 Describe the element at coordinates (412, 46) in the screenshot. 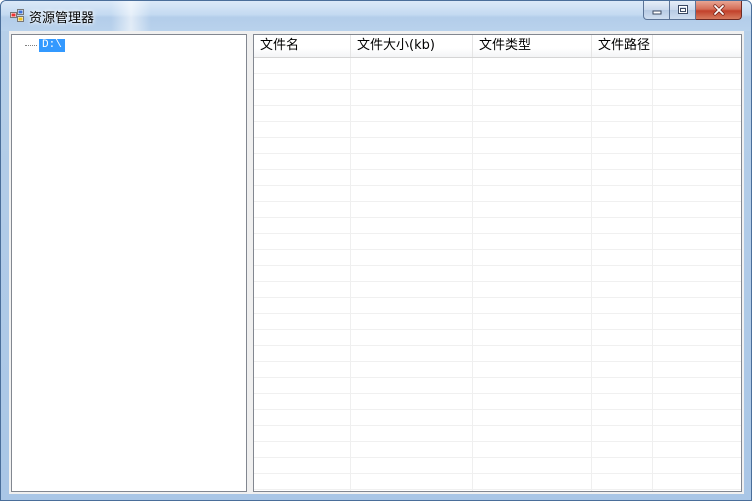

I see `column-header-size: 文件大小(kb)` at that location.